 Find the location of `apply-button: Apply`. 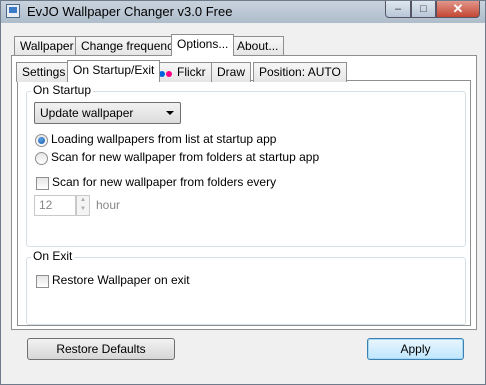

apply-button: Apply is located at coordinates (415, 349).